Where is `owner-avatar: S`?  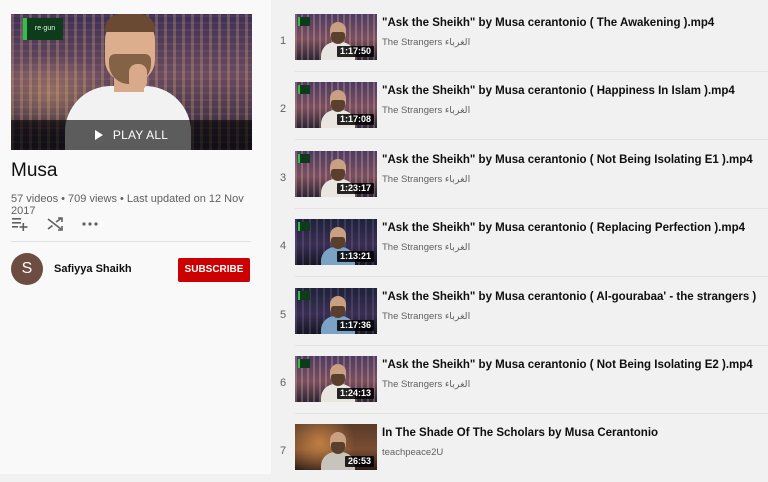
owner-avatar: S is located at coordinates (27, 269).